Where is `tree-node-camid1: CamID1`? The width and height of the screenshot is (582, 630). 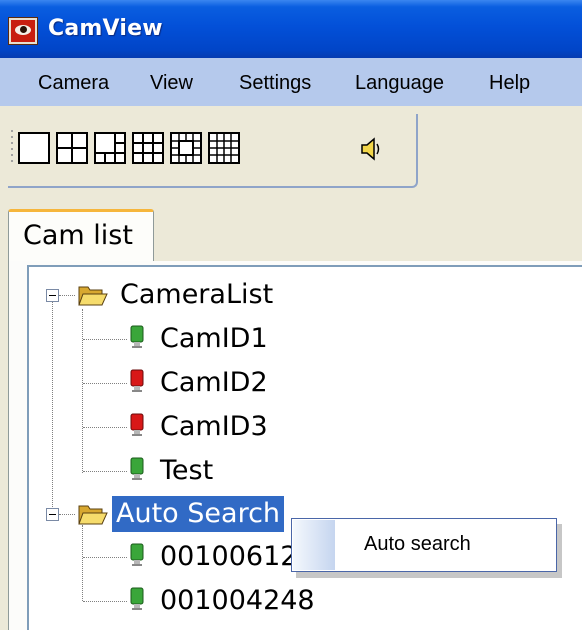 tree-node-camid1: CamID1 is located at coordinates (214, 339).